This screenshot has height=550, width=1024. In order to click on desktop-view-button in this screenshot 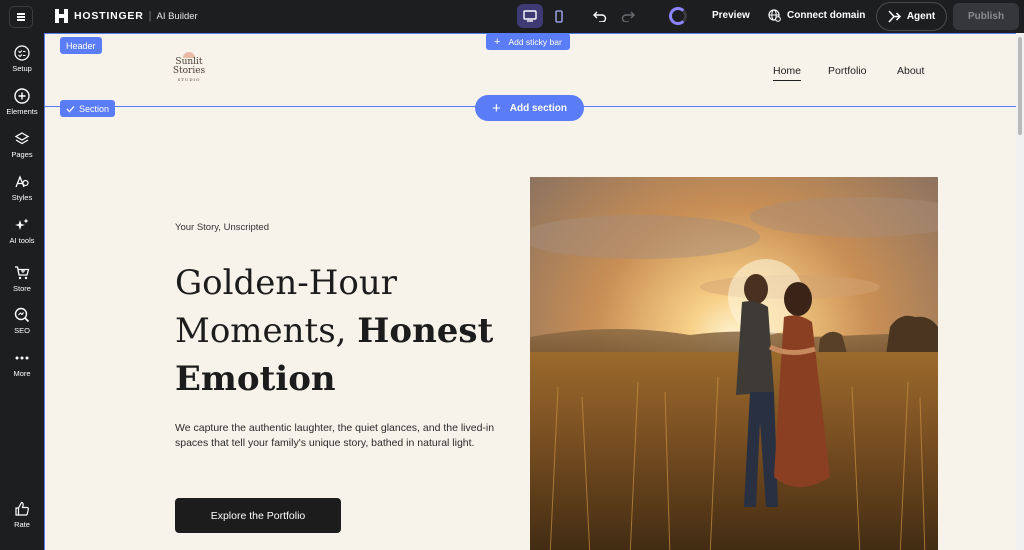, I will do `click(530, 16)`.